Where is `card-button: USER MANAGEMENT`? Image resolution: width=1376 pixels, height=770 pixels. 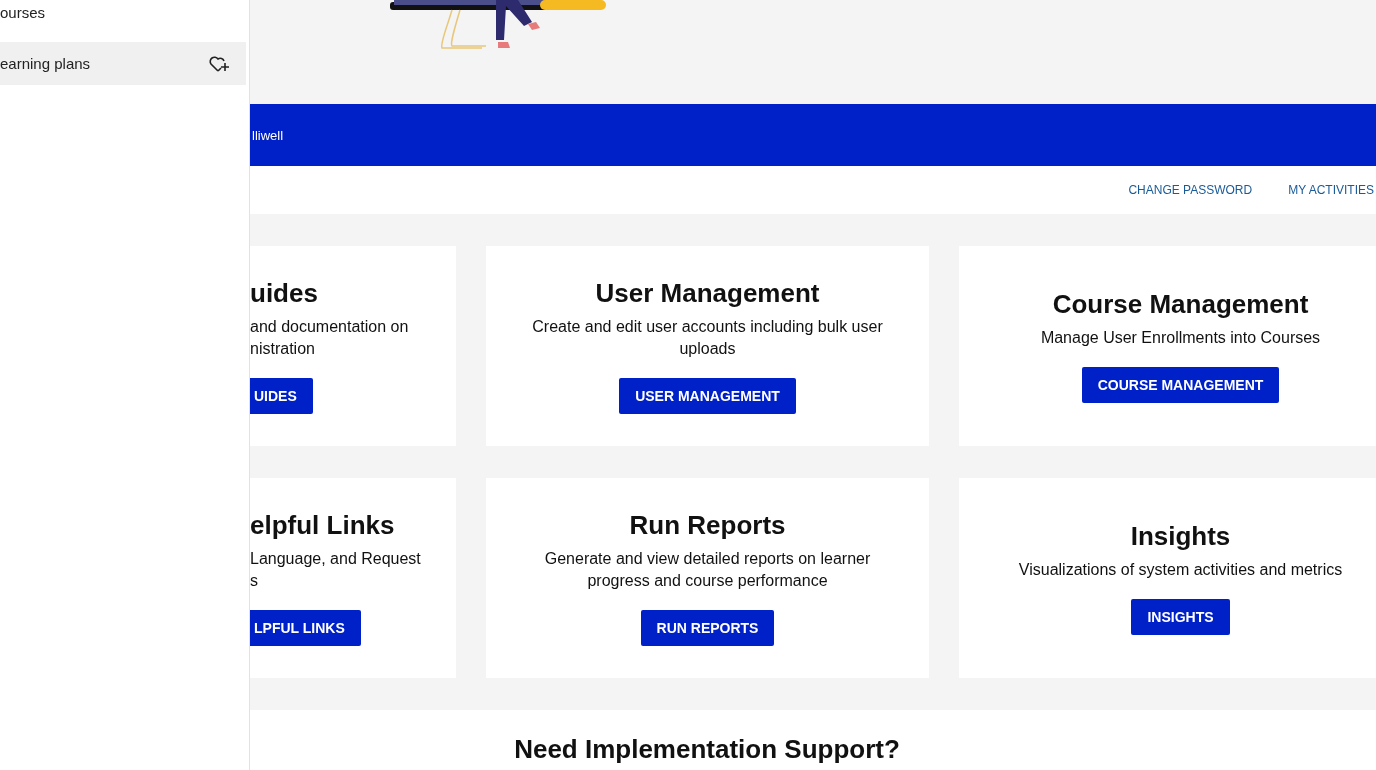 card-button: USER MANAGEMENT is located at coordinates (707, 395).